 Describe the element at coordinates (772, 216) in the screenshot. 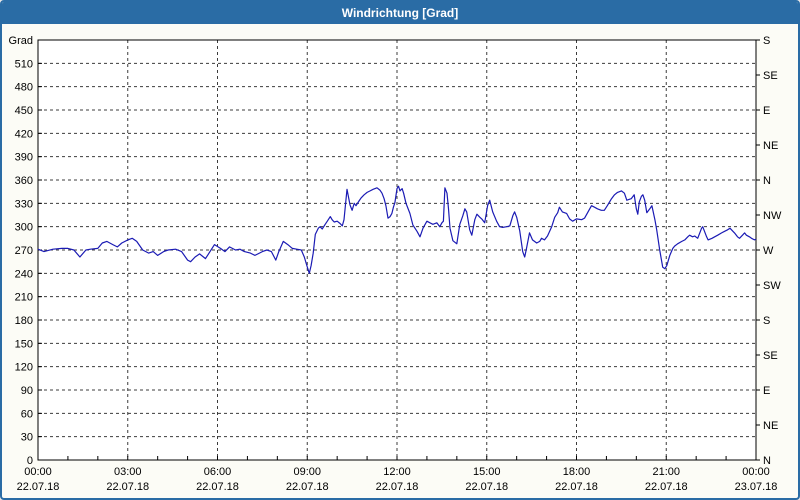

I see `y-axis-right-label: NW` at that location.